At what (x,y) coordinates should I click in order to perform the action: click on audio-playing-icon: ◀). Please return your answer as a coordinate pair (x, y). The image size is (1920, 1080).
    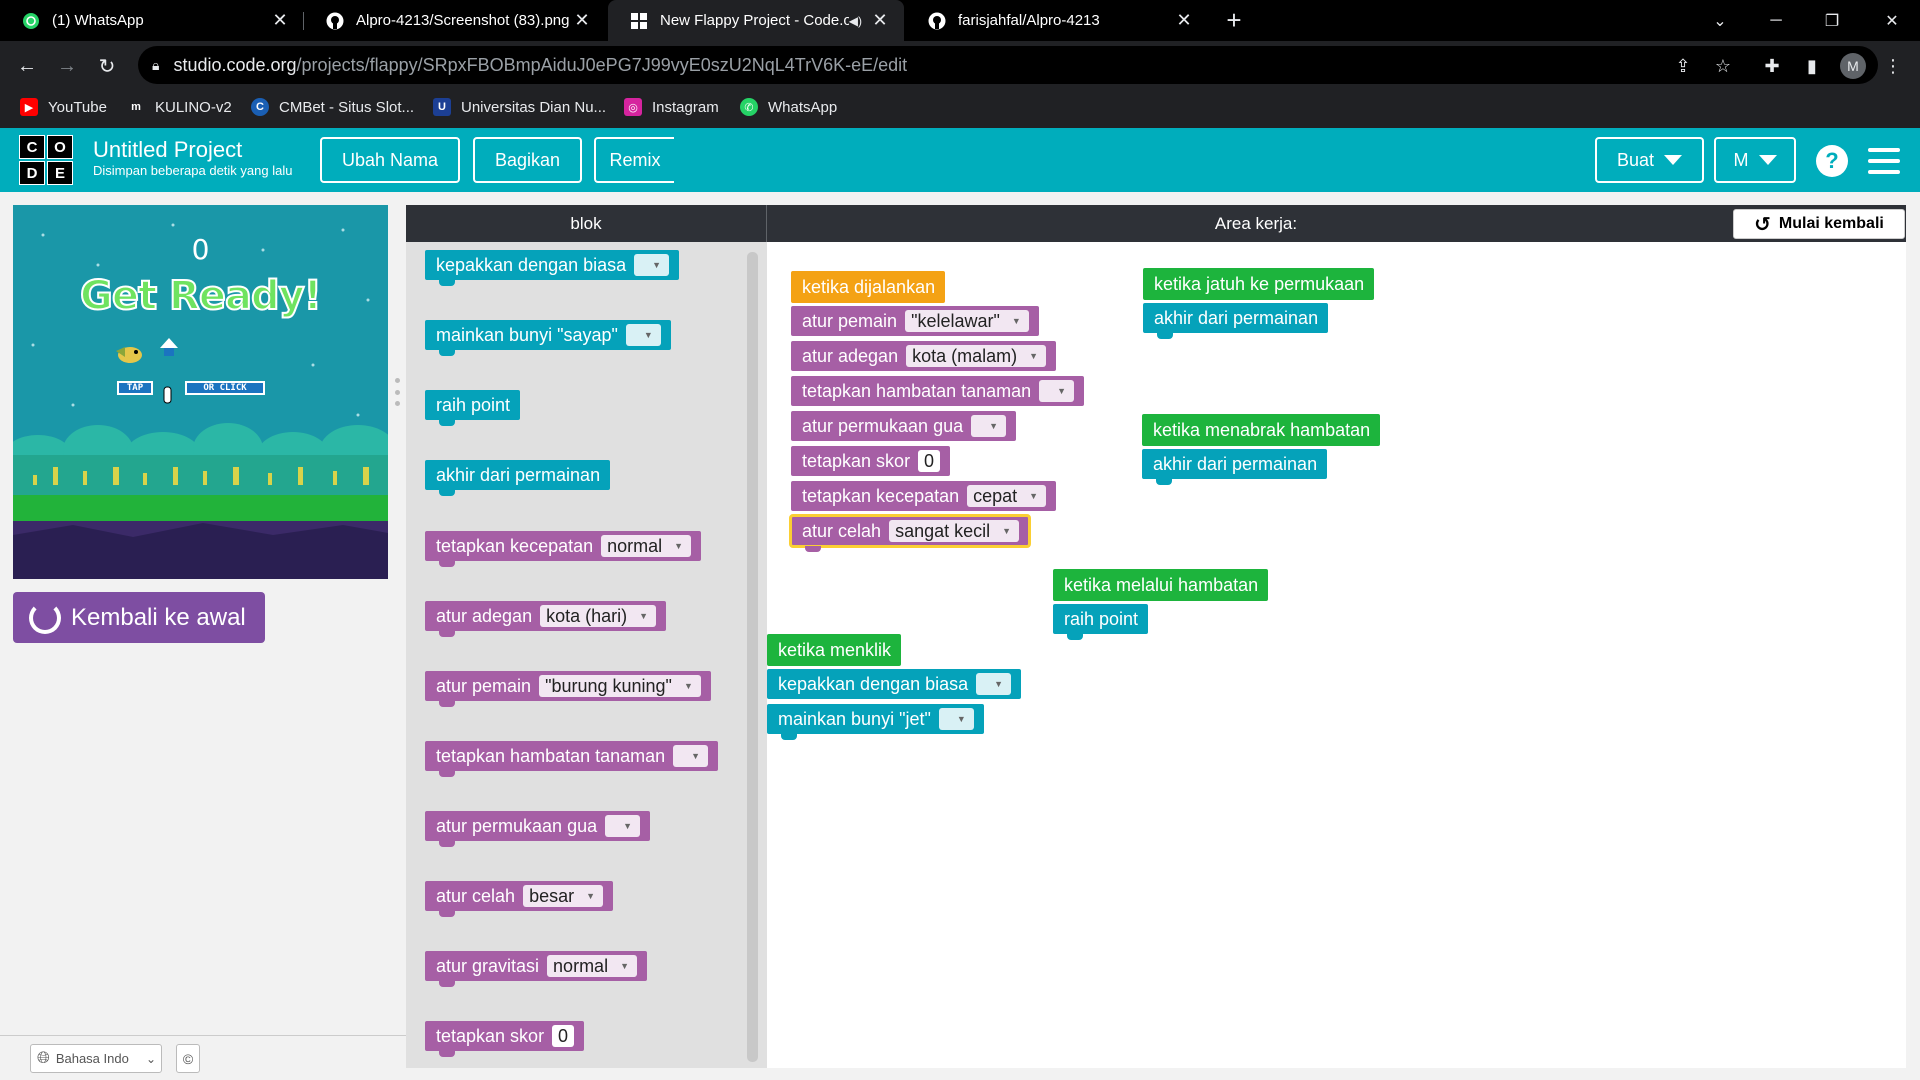
    Looking at the image, I should click on (855, 21).